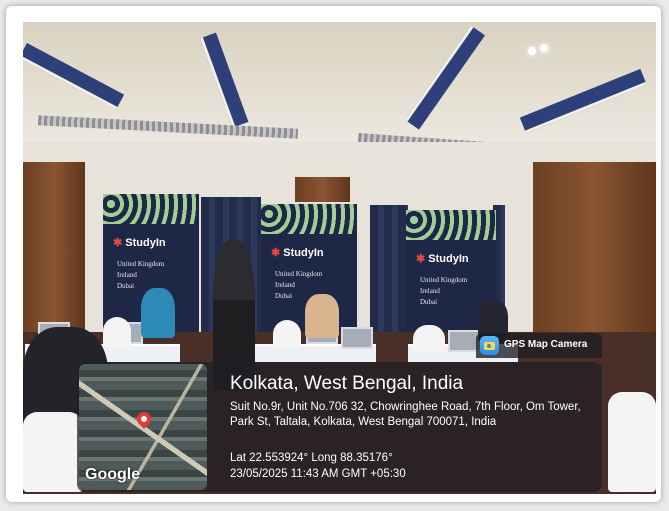  What do you see at coordinates (144, 419) in the screenshot?
I see `map-pin-icon` at bounding box center [144, 419].